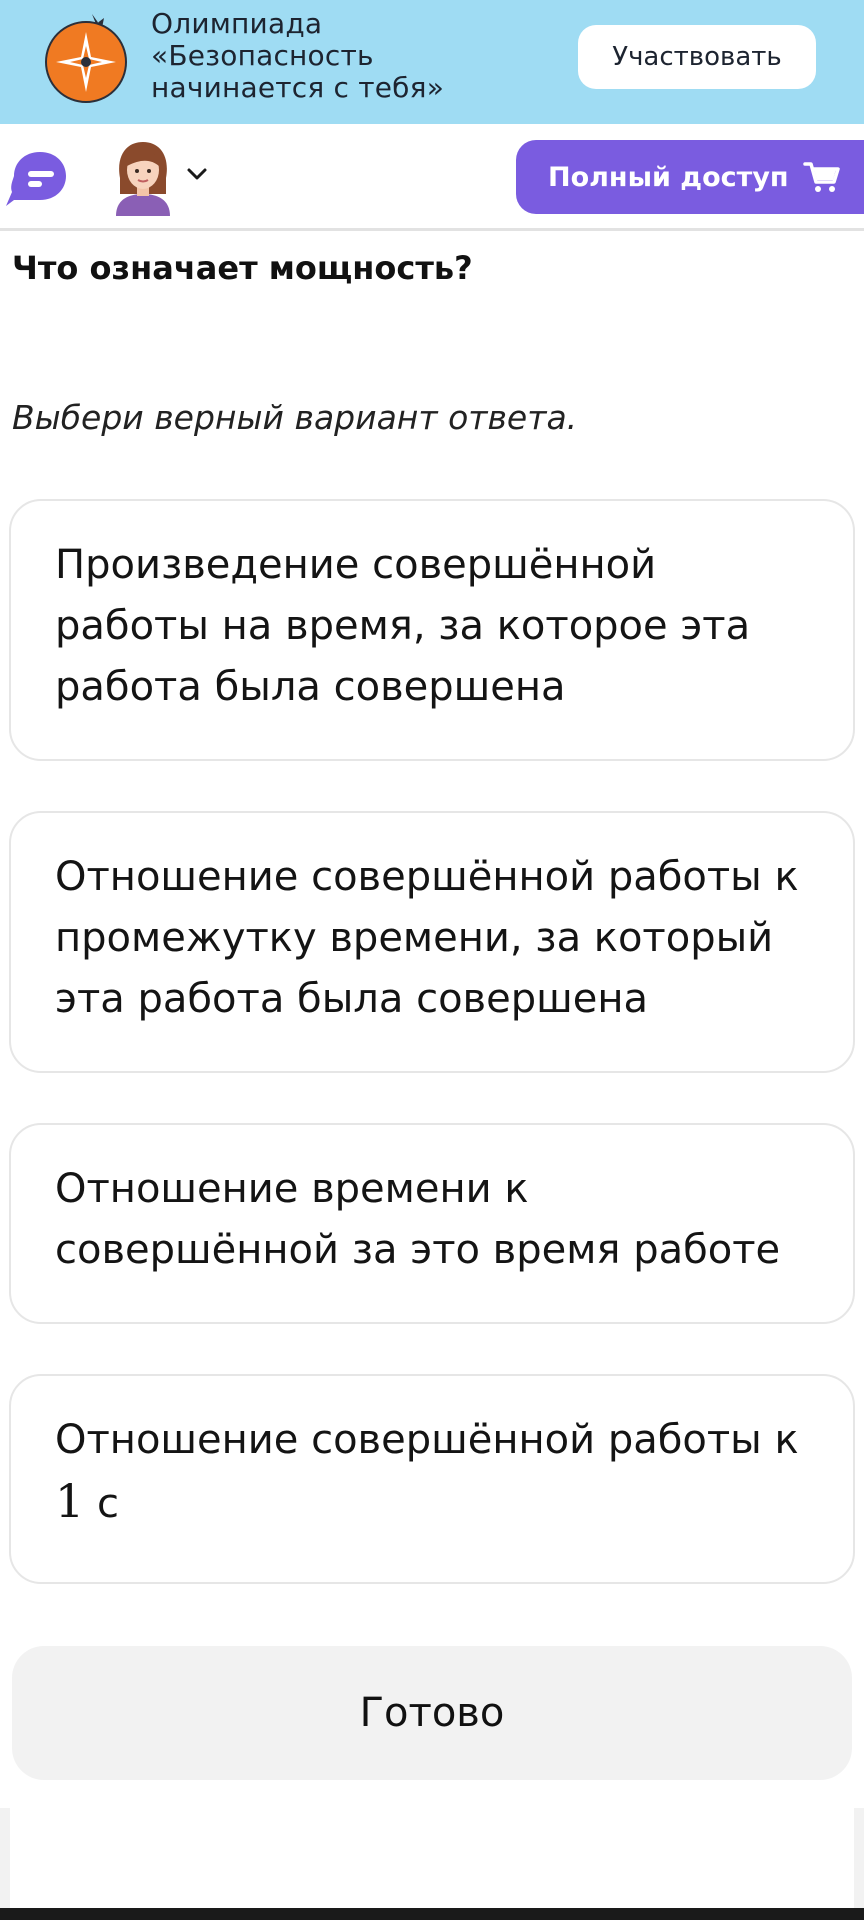  What do you see at coordinates (237, 23) in the screenshot?
I see `banner-title-line: Олимпиада` at bounding box center [237, 23].